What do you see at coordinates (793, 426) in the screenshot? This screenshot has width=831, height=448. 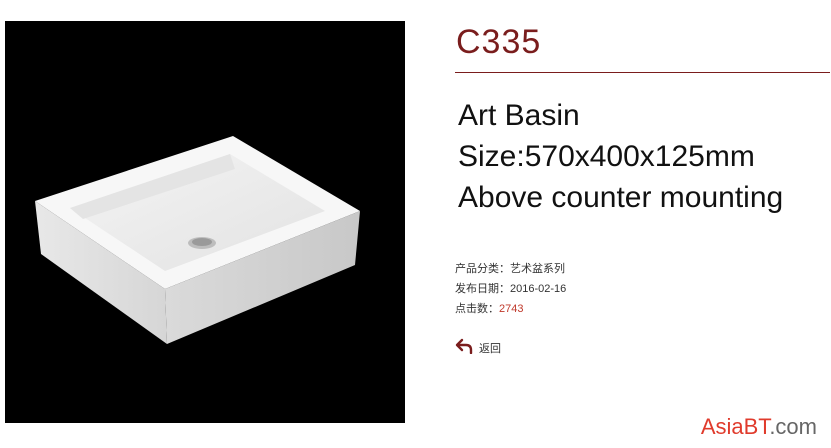 I see `watermark-suffix: .com` at bounding box center [793, 426].